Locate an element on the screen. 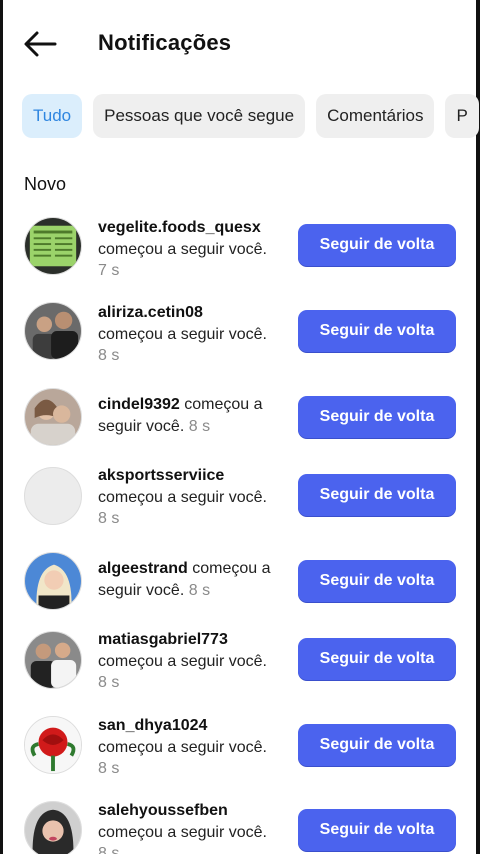  username: aliriza.cetin08 is located at coordinates (150, 312).